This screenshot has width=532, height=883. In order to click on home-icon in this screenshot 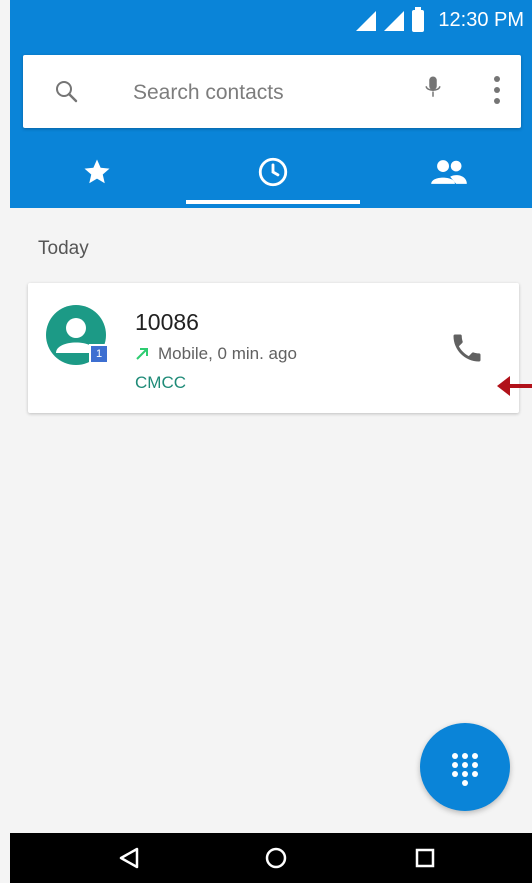, I will do `click(276, 858)`.